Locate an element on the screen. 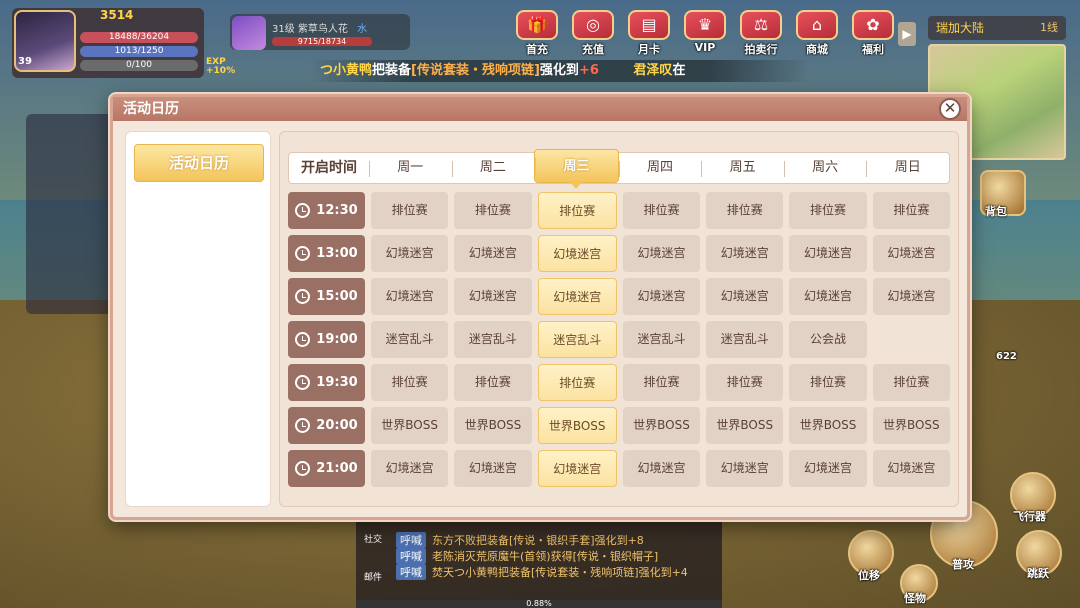  menu-recharge: ◎ 充值 is located at coordinates (593, 33).